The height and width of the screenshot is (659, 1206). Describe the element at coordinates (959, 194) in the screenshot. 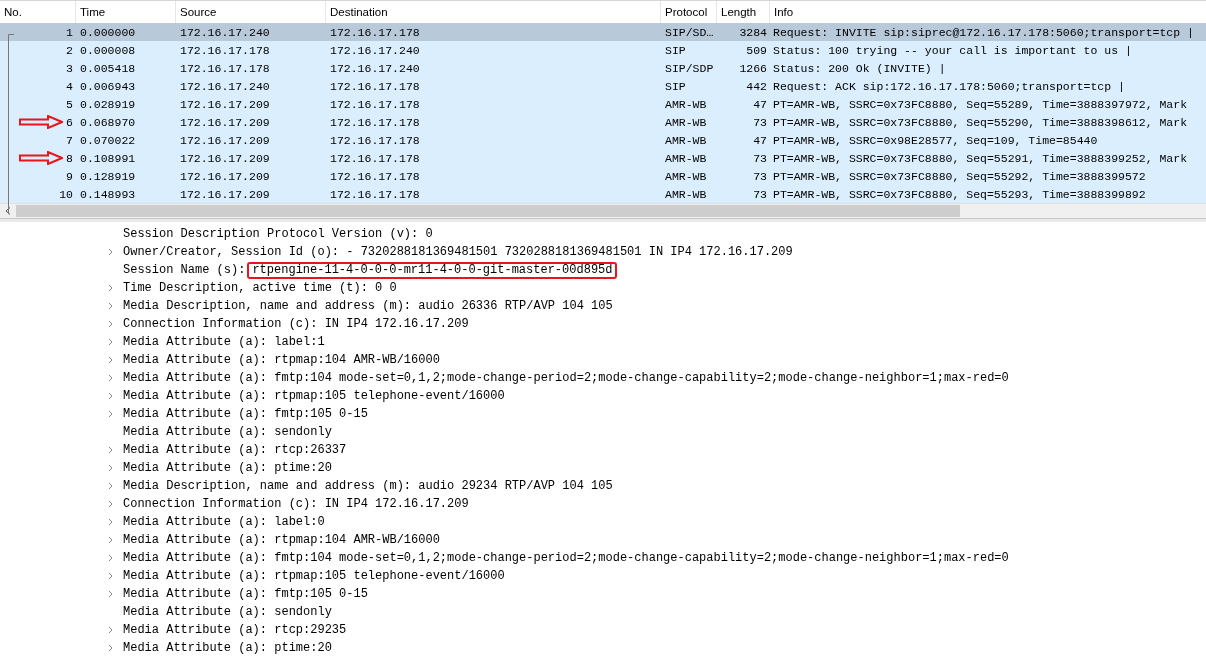

I see `info-cell: PT=AMR-WB, SSRC=0x73FC8880, Seq=55293, Time=3888399892` at that location.